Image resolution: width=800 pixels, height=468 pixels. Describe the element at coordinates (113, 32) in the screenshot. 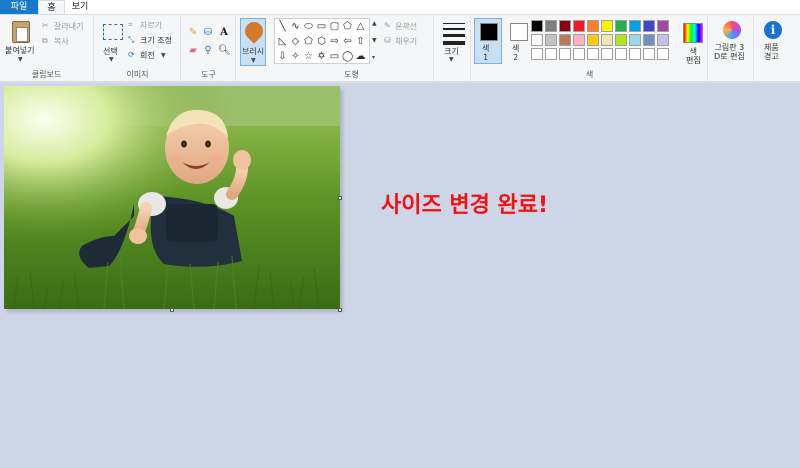

I see `select-icon` at that location.